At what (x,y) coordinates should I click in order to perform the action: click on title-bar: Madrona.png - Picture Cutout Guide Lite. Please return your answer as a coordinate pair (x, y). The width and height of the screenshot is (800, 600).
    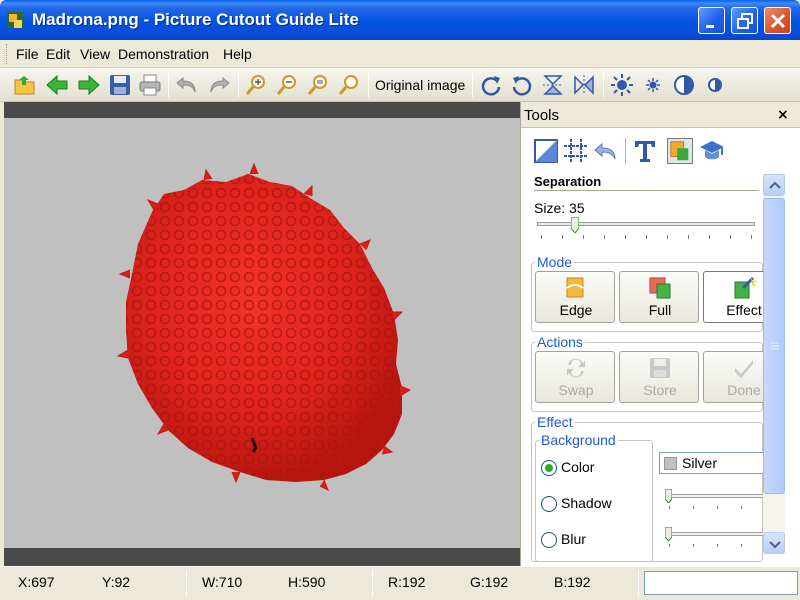
    Looking at the image, I should click on (400, 20).